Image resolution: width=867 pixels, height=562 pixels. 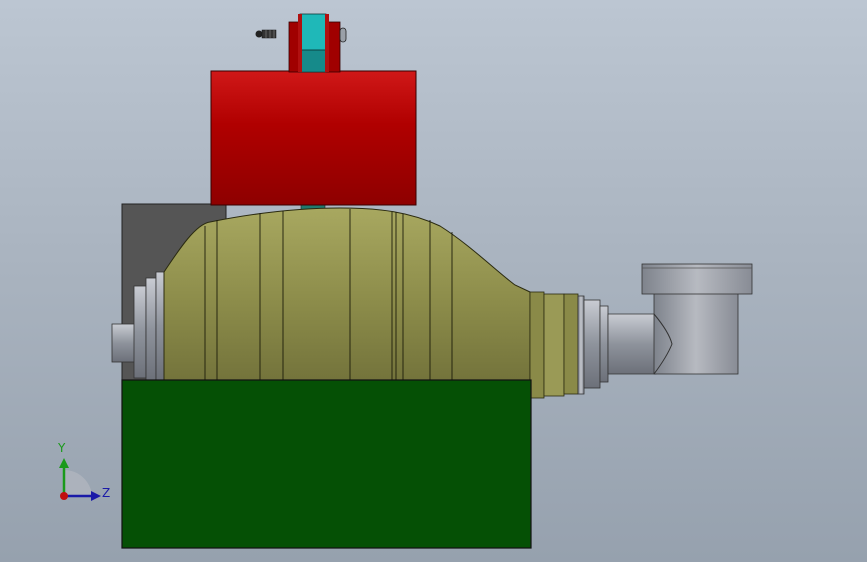 What do you see at coordinates (64, 463) in the screenshot?
I see `y-axis-arrow` at bounding box center [64, 463].